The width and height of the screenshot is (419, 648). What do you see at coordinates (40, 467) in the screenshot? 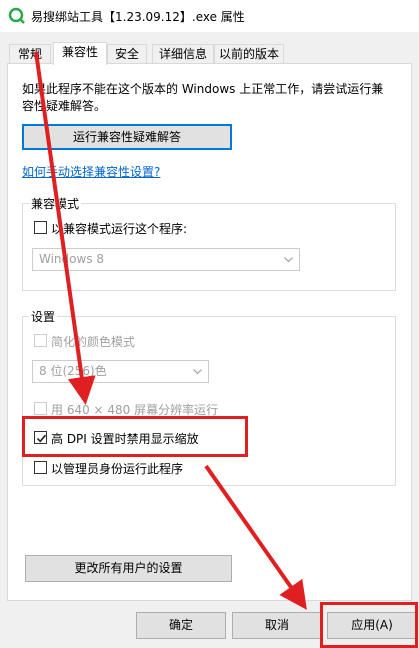
I see `run-as-admin-checkbox` at bounding box center [40, 467].